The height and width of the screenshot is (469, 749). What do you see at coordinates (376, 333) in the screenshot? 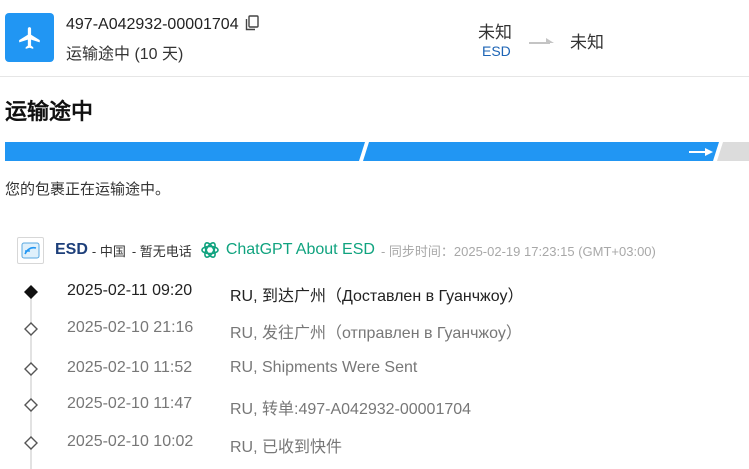
I see `event-description: RU, 发往广州（отправлен в Гуанчжоу）` at bounding box center [376, 333].